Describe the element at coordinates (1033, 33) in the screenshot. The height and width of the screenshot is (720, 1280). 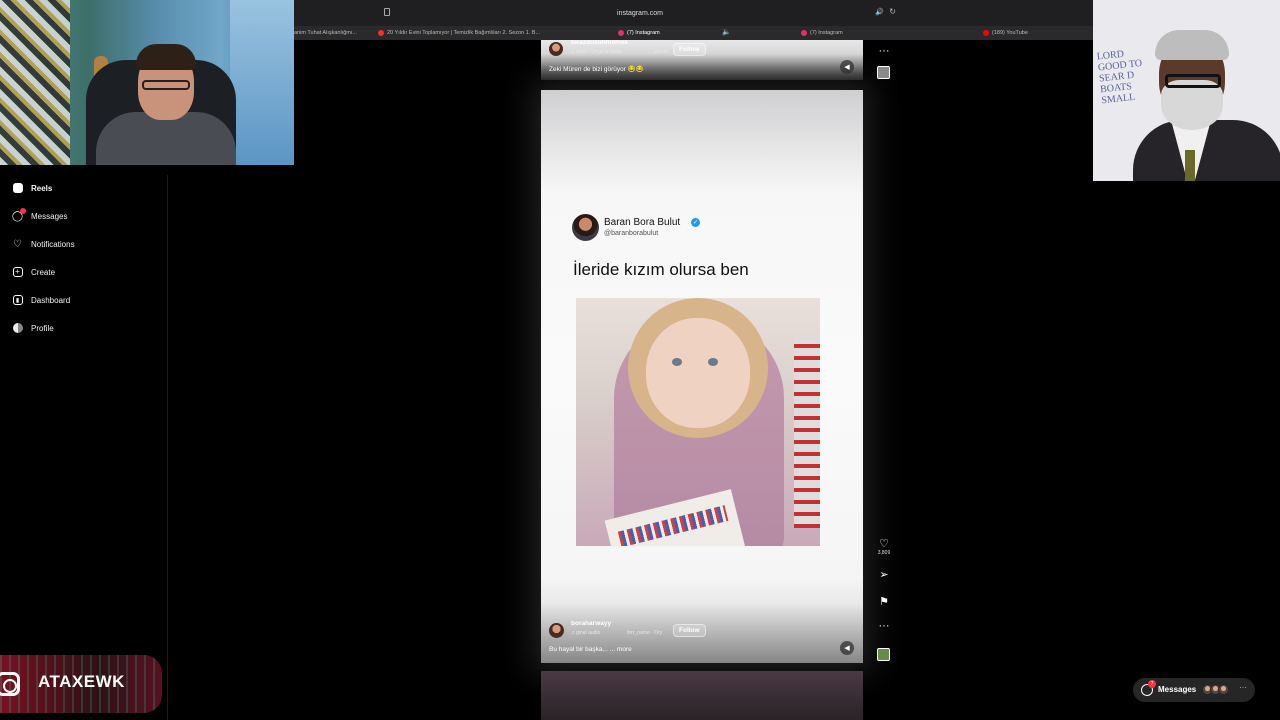
I see `browser-tab-5: (189) YouTube` at that location.